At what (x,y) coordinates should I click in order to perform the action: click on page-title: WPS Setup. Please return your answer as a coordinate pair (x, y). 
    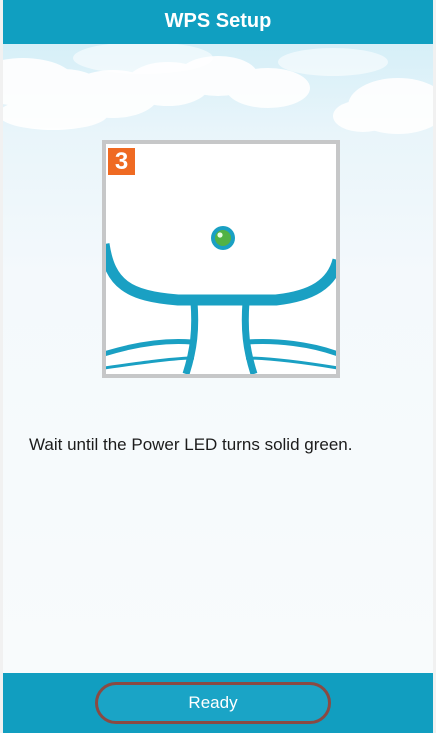
    Looking at the image, I should click on (218, 21).